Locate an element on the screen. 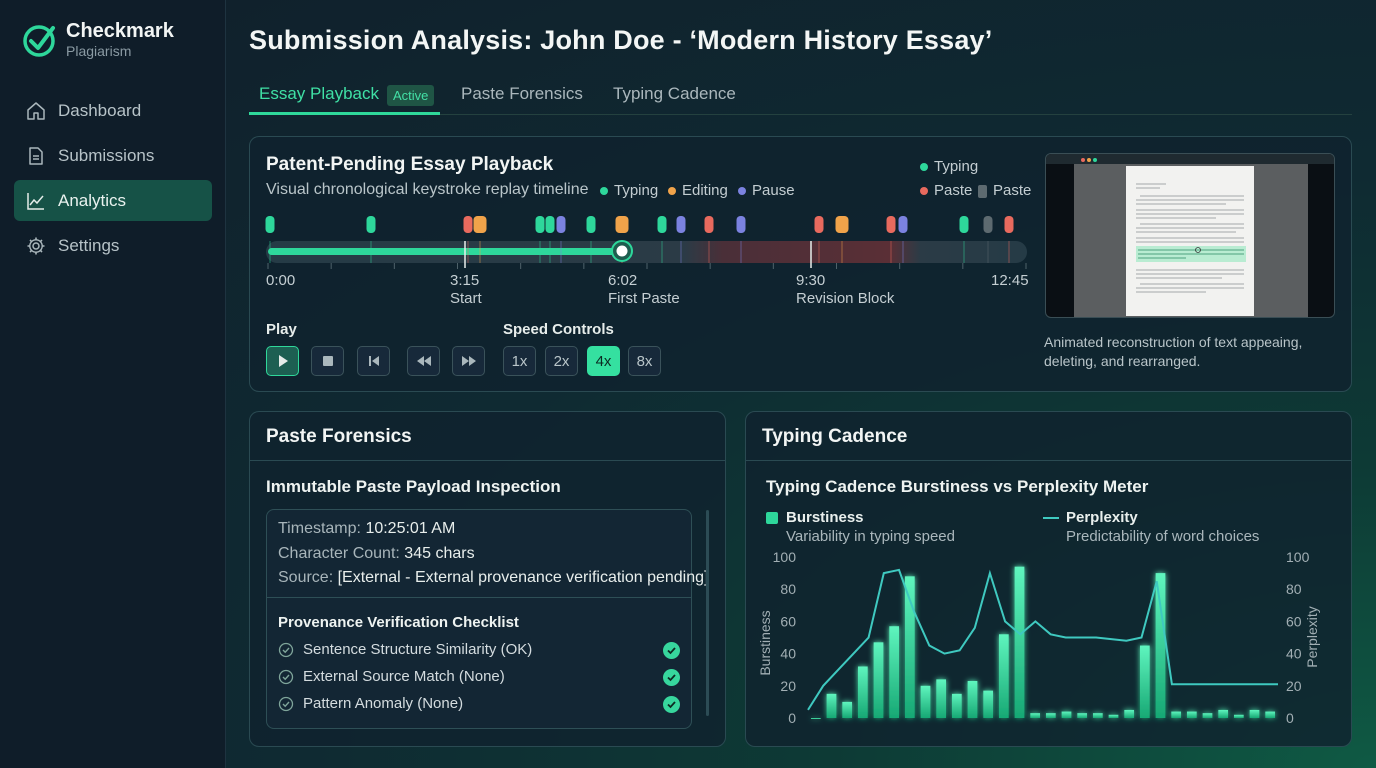 The height and width of the screenshot is (768, 1376). stop-button is located at coordinates (327, 361).